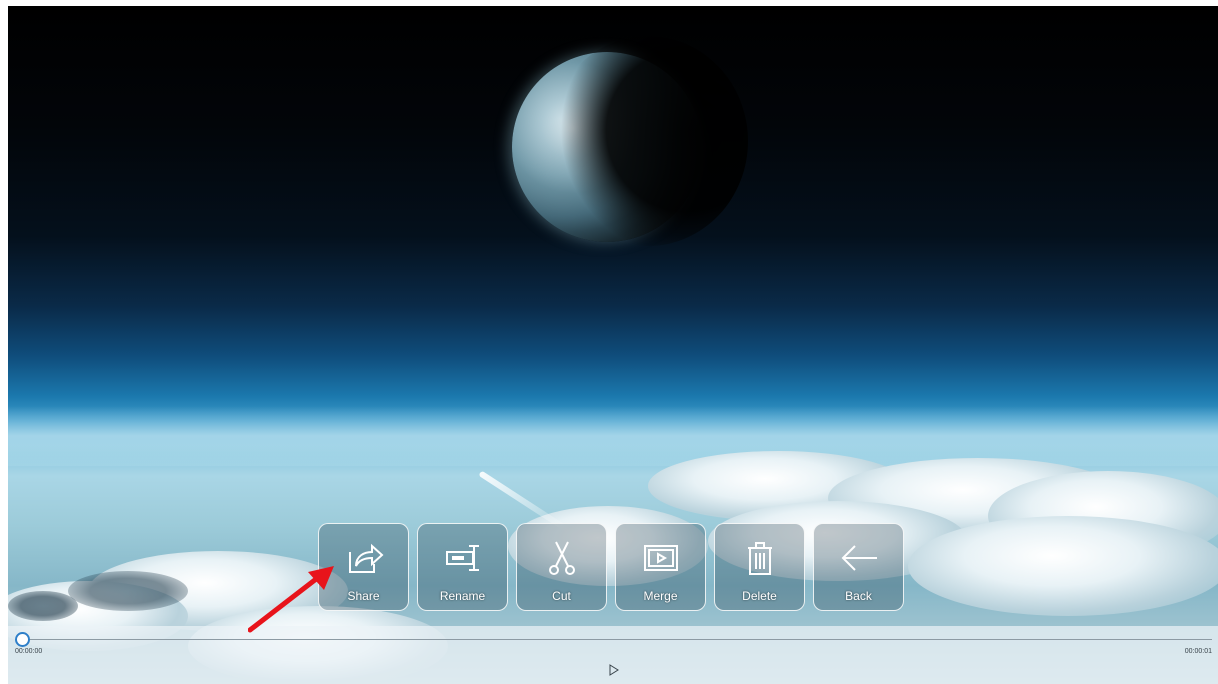 The width and height of the screenshot is (1218, 684). I want to click on cut-button: Cut, so click(561, 567).